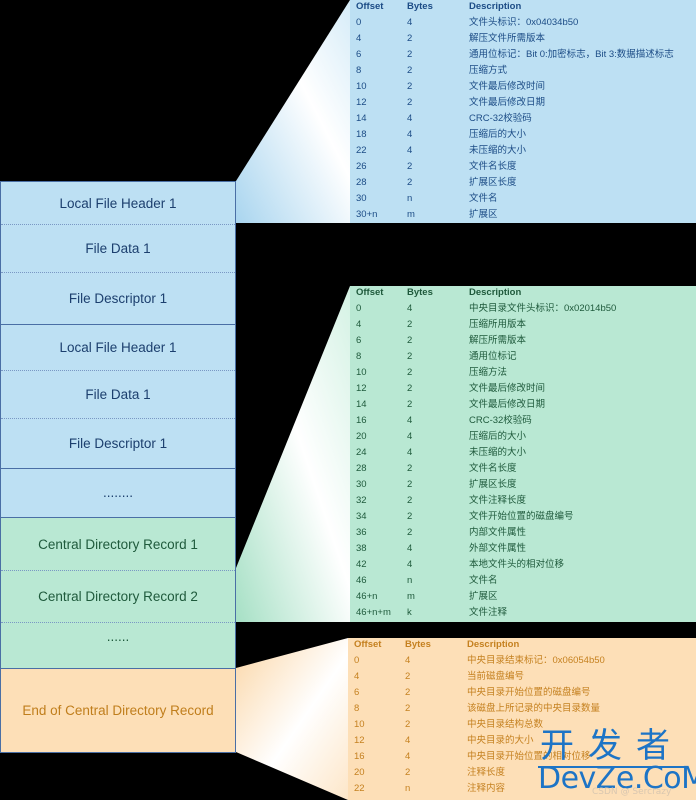 This screenshot has height=800, width=696. Describe the element at coordinates (488, 372) in the screenshot. I see `cell-description: 压缩方法` at that location.